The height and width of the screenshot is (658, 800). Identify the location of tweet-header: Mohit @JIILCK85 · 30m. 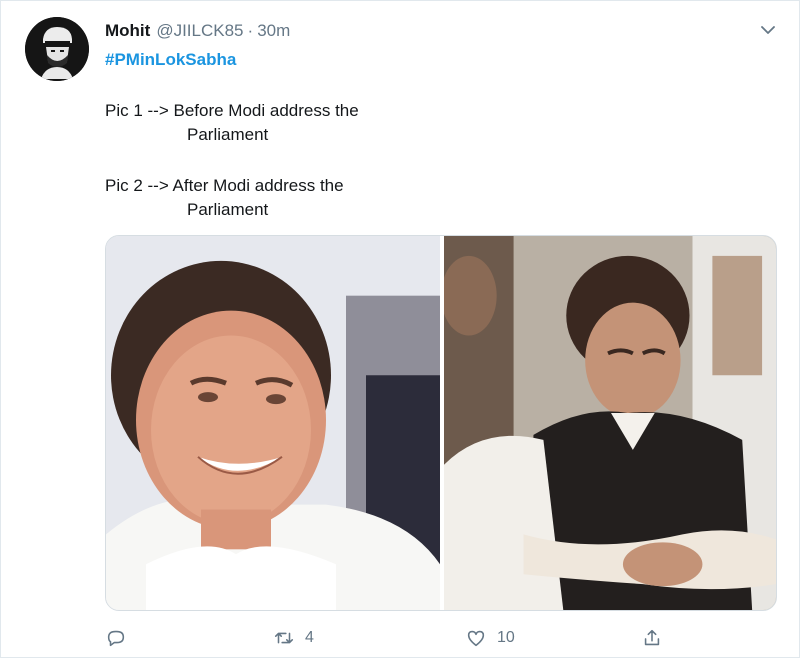
(197, 31).